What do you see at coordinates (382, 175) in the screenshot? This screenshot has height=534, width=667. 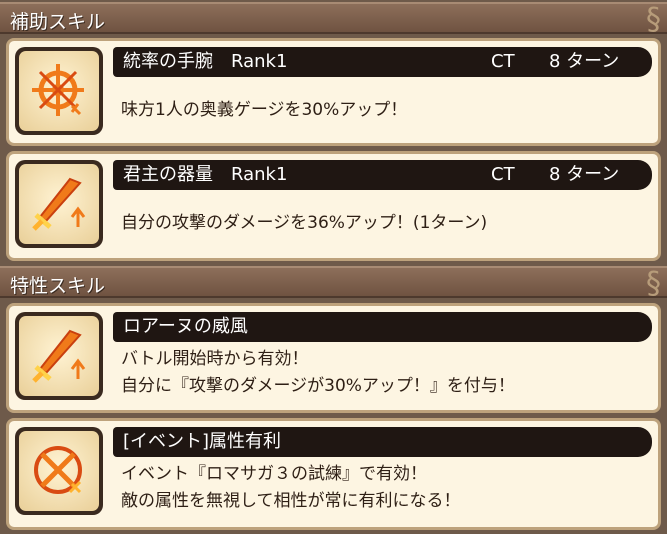 I see `skill-title-bar: 君主の器量 Rank1 CT 8 ターン` at bounding box center [382, 175].